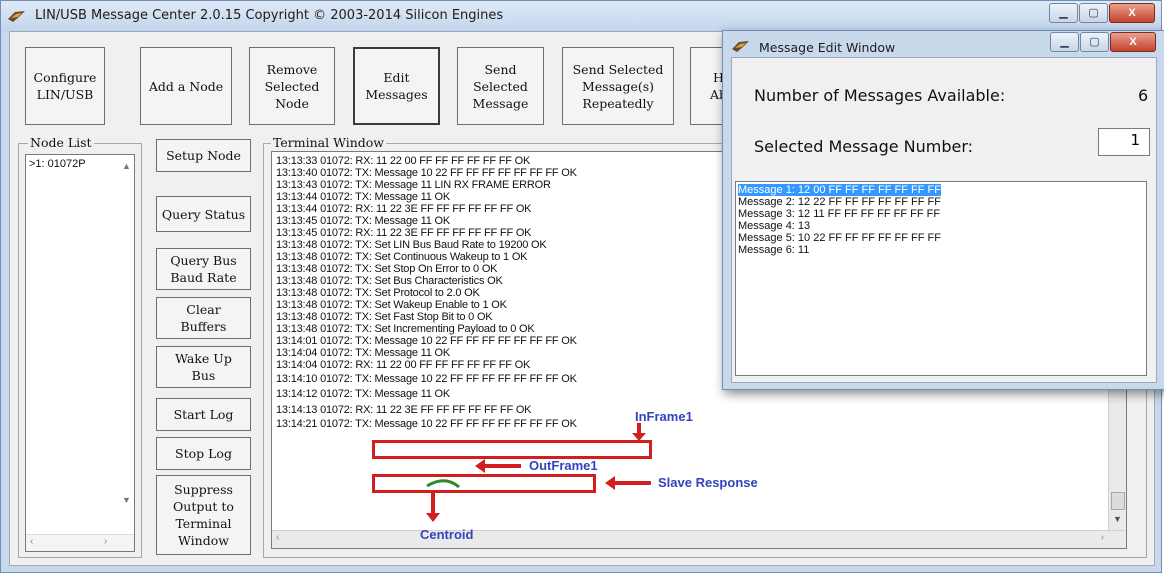 The image size is (1164, 576). What do you see at coordinates (292, 86) in the screenshot?
I see `remove-selected-node-button: Remove Selected Node` at bounding box center [292, 86].